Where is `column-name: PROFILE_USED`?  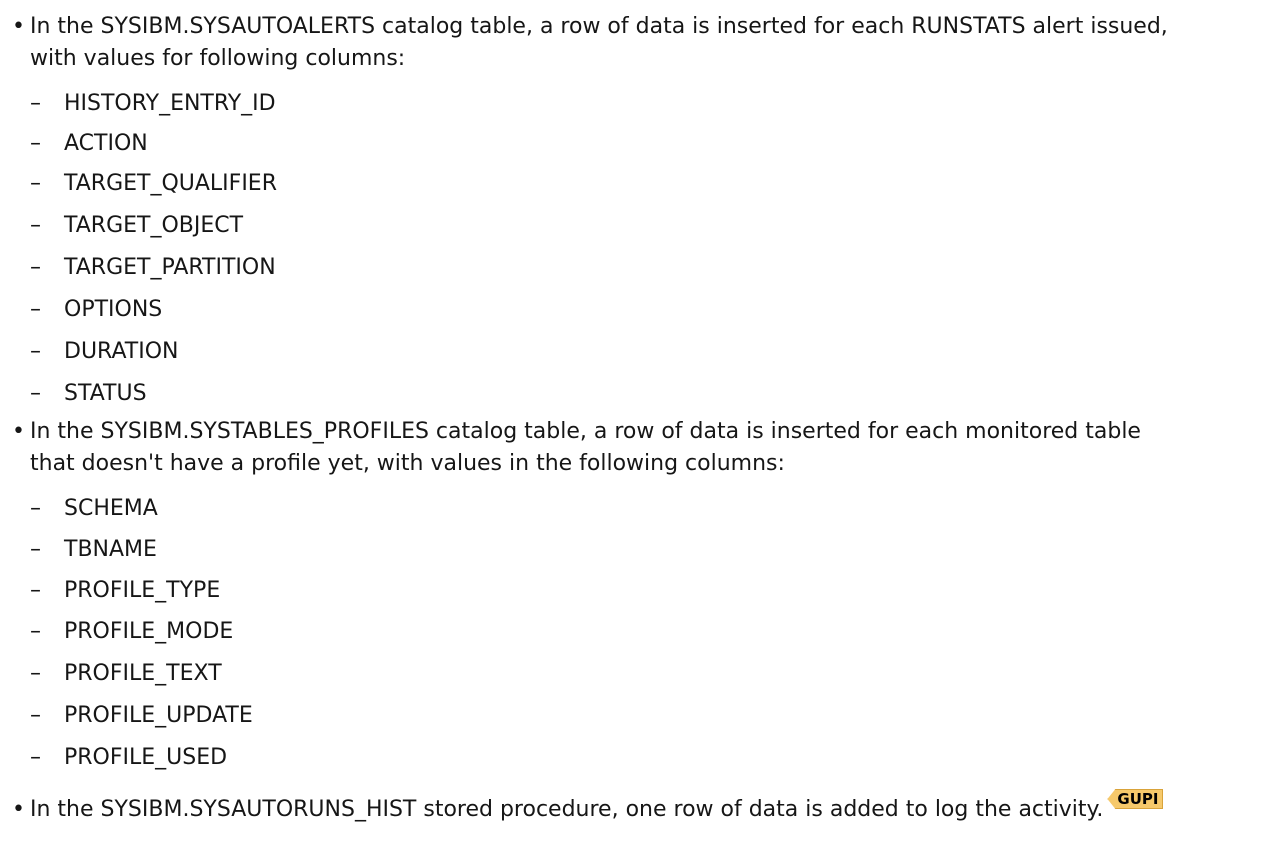 column-name: PROFILE_USED is located at coordinates (146, 757).